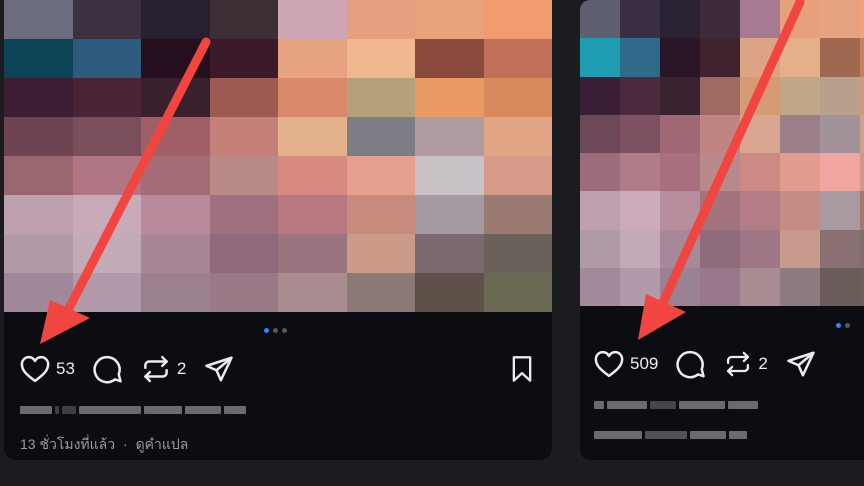 The image size is (864, 486). I want to click on carousel-indicator, so click(275, 330).